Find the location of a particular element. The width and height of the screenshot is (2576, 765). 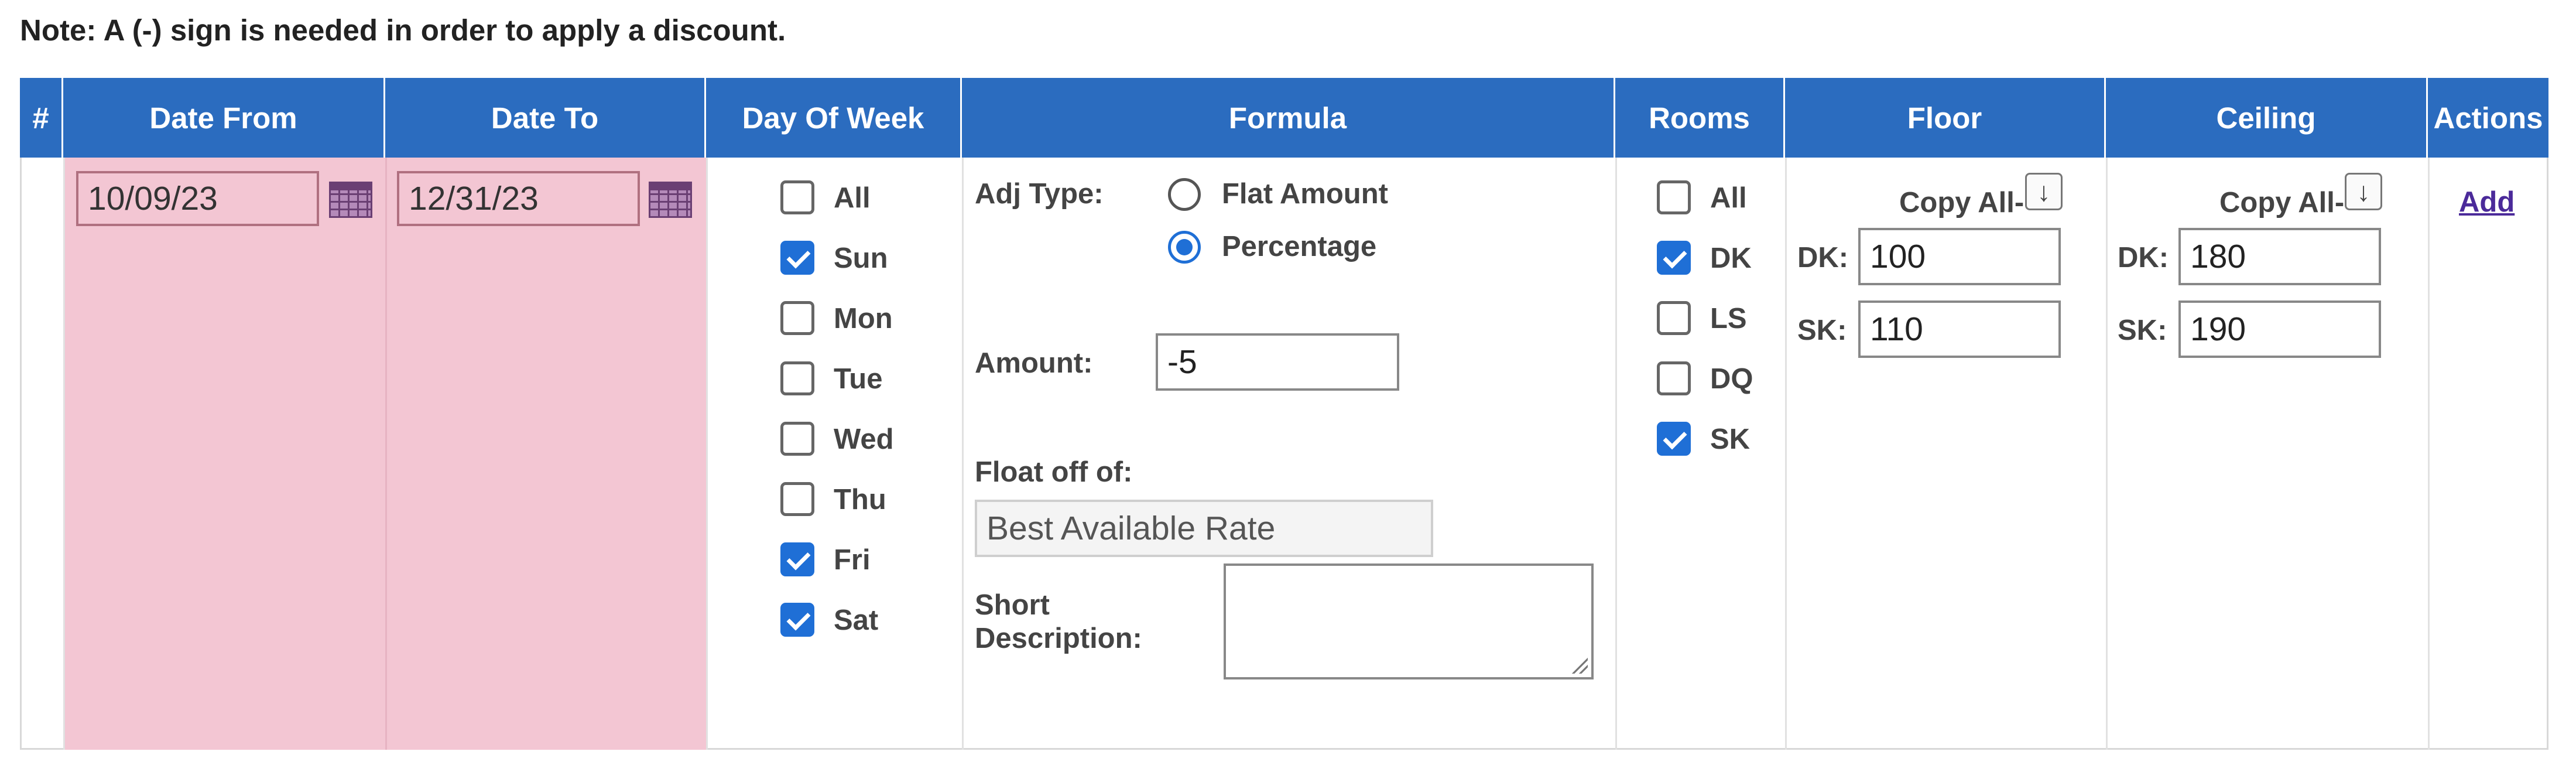

room-checkbox-sk is located at coordinates (1674, 439).